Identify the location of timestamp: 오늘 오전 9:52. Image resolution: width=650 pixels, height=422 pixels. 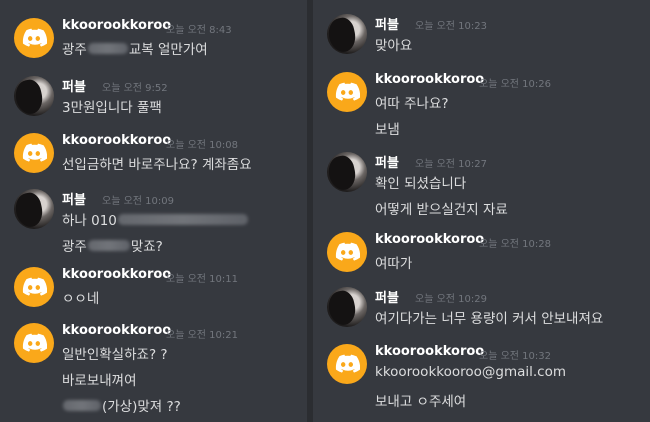
(135, 88).